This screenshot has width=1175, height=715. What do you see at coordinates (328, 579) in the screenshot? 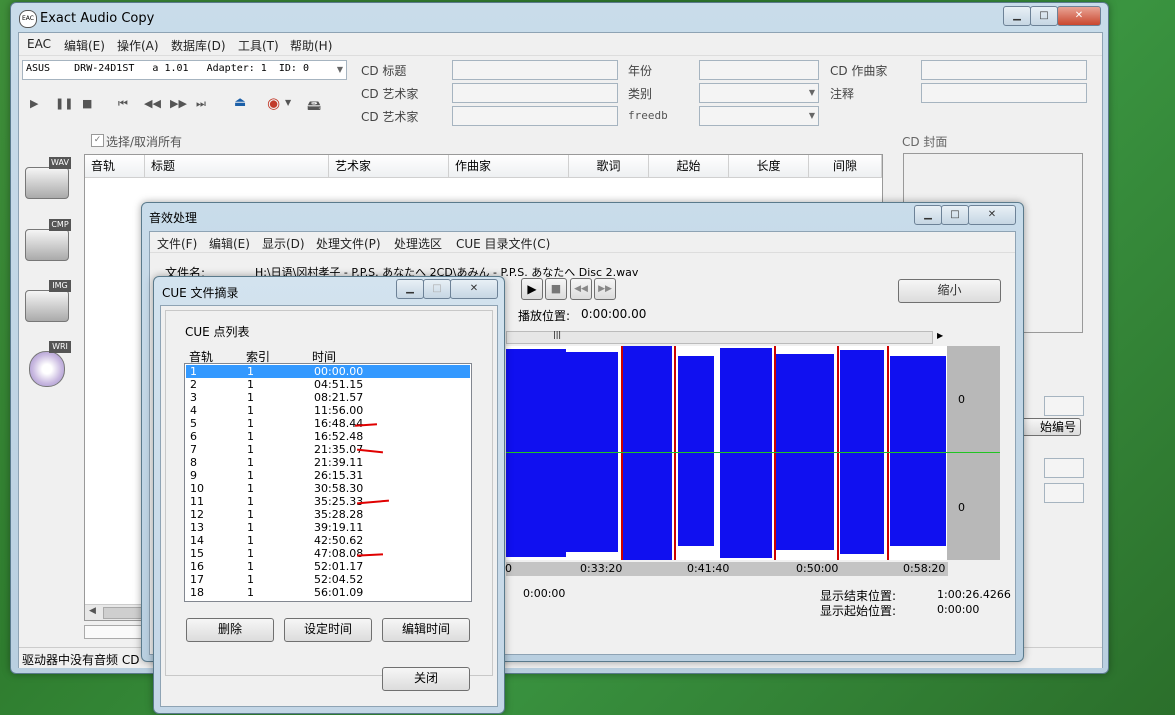
I see `cue-row: 17 1 52:04.52` at bounding box center [328, 579].